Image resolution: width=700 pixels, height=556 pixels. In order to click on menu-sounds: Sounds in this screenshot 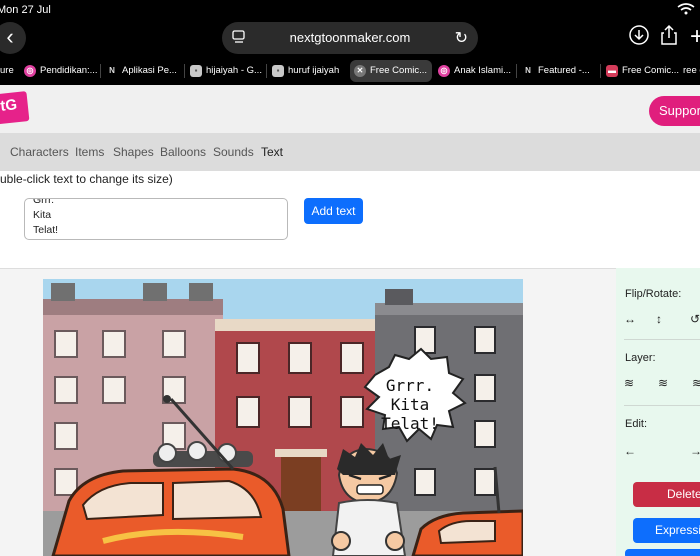, I will do `click(233, 152)`.